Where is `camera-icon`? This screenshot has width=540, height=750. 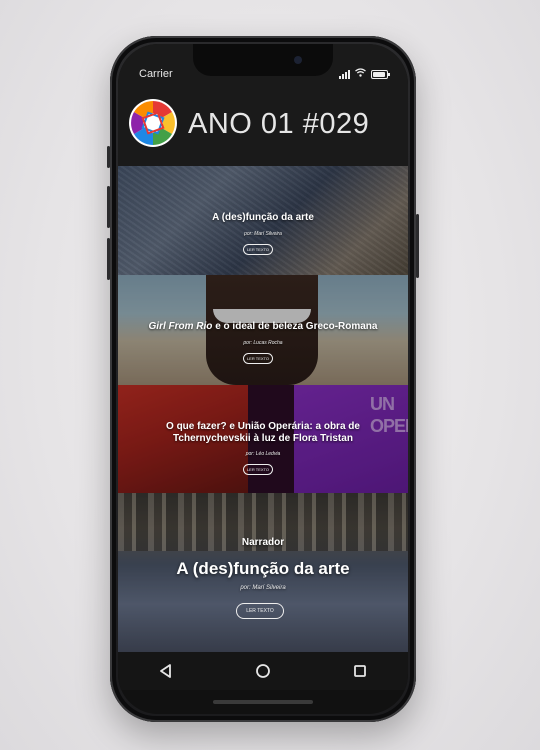
camera-icon is located at coordinates (298, 60).